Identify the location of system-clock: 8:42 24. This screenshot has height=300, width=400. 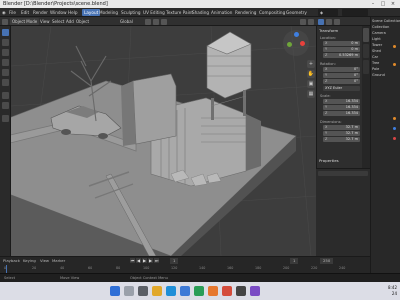
(392, 290).